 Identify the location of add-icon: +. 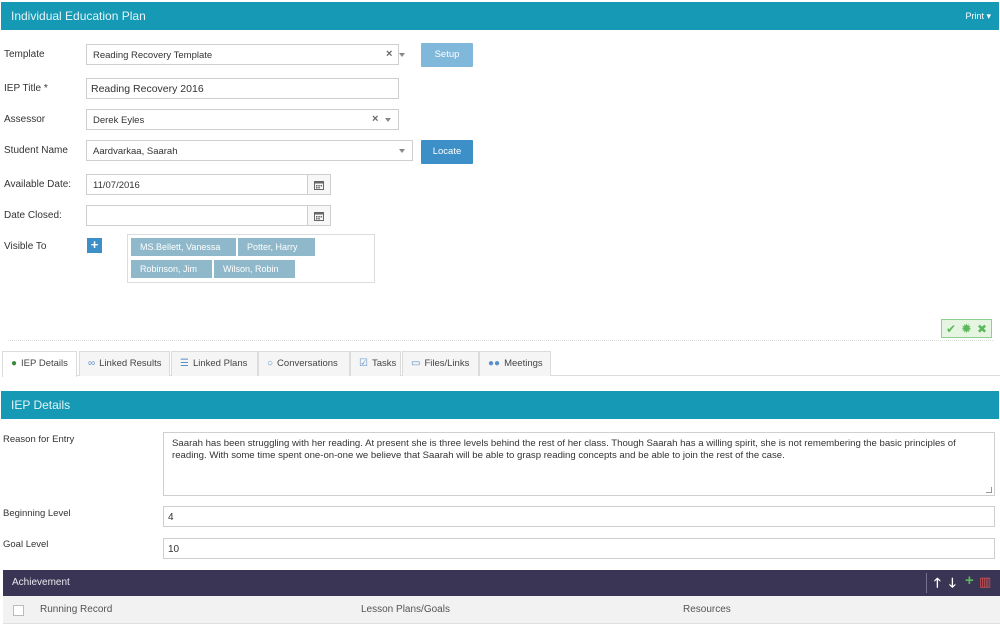
(969, 580).